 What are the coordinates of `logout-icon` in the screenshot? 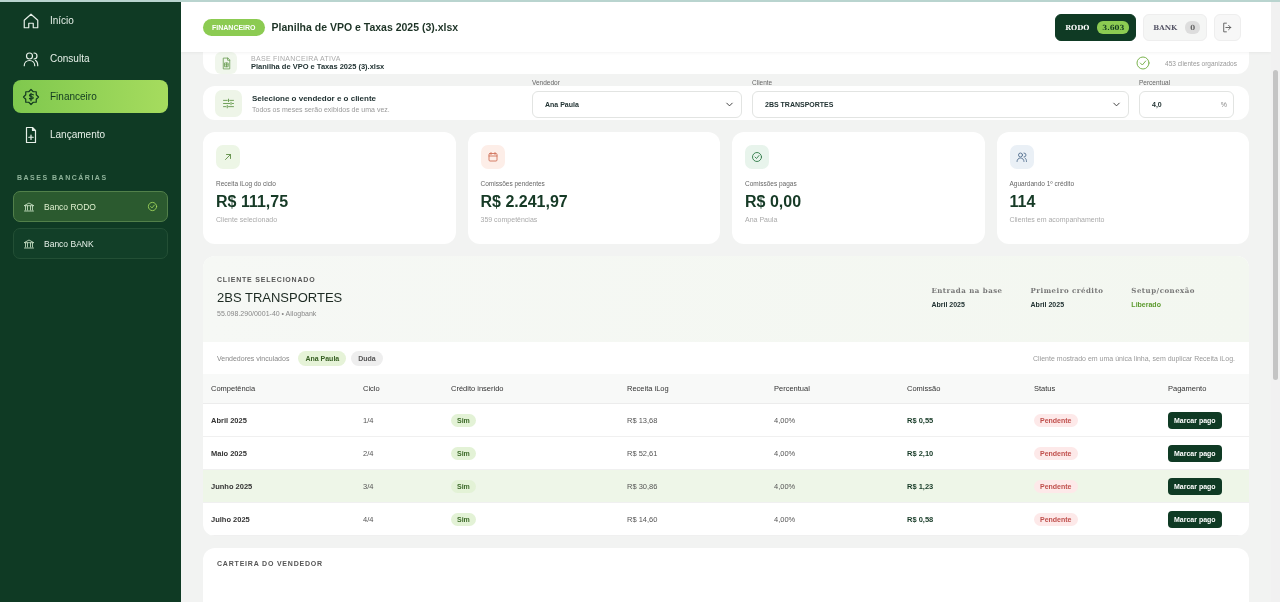 It's located at (1227, 27).